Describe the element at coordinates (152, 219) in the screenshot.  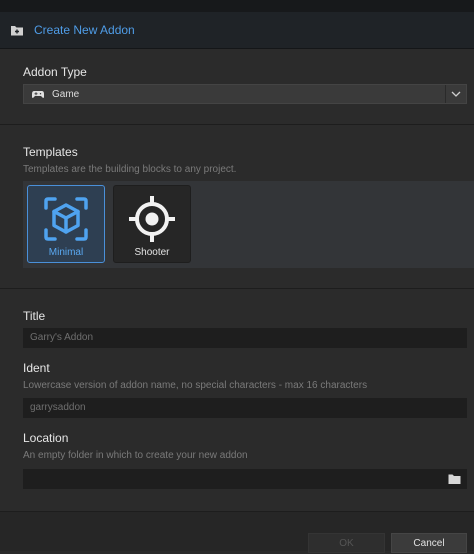
I see `crosshair-icon` at that location.